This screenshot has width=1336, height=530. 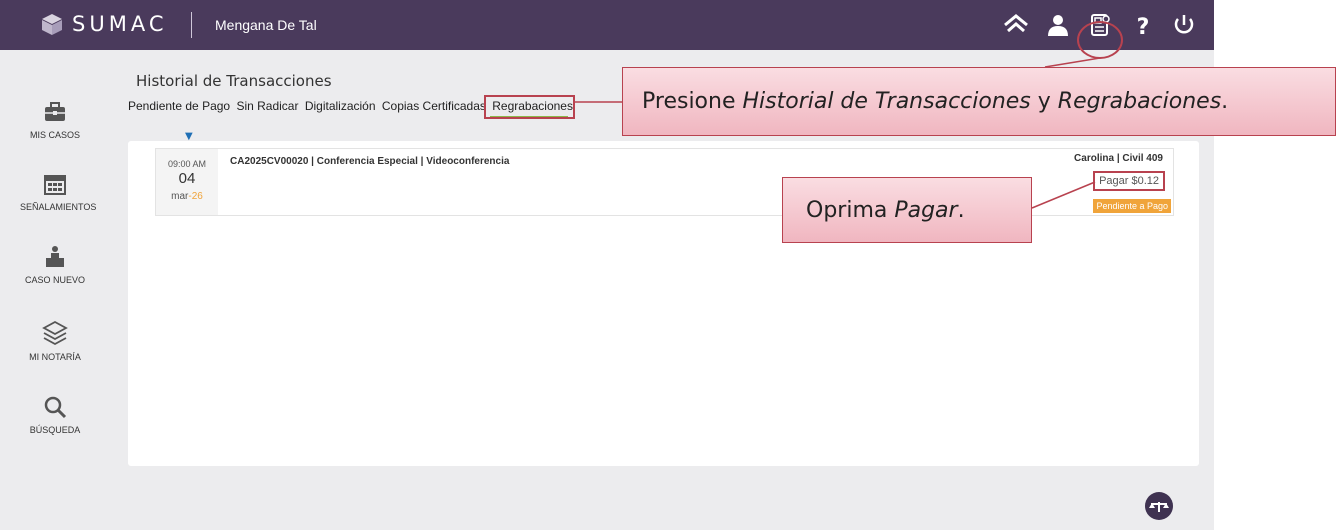 What do you see at coordinates (340, 106) in the screenshot?
I see `tab-digitalizacion: Digitalización` at bounding box center [340, 106].